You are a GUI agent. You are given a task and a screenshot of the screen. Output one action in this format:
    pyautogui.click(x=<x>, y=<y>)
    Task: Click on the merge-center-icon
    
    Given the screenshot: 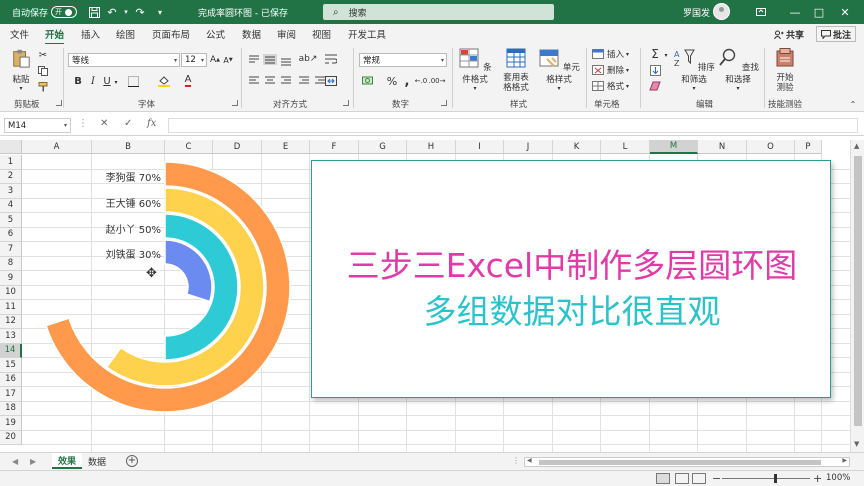 What is the action you would take?
    pyautogui.click(x=331, y=81)
    